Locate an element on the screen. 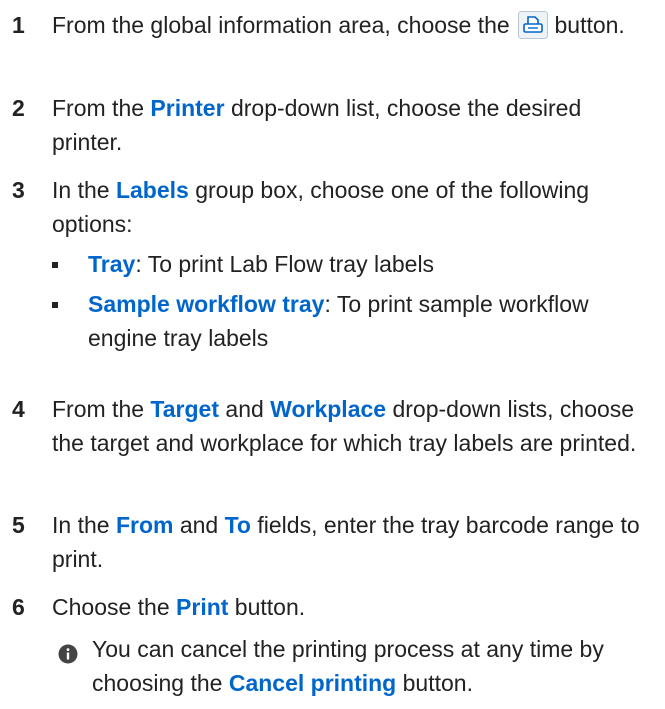 Image resolution: width=665 pixels, height=709 pixels. step-number: 1 is located at coordinates (18, 25).